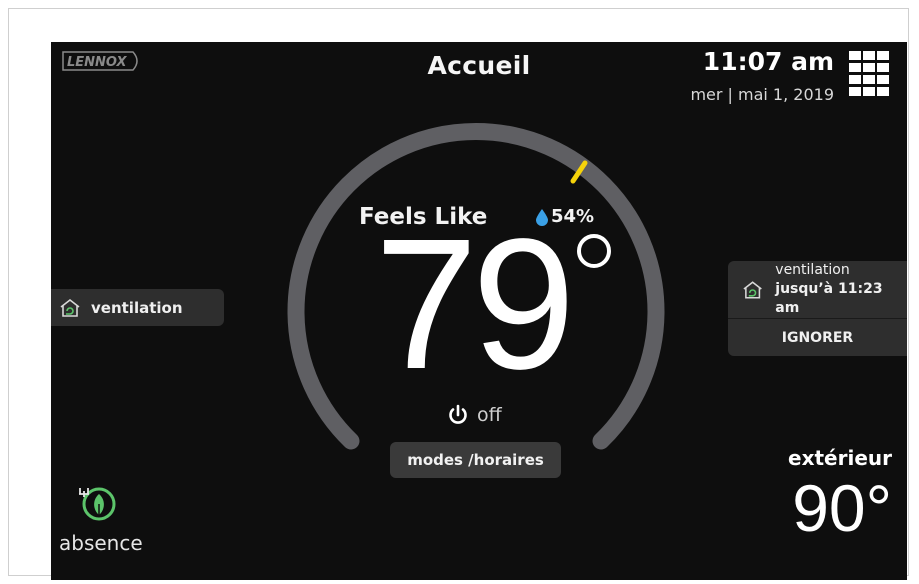 The height and width of the screenshot is (584, 919). What do you see at coordinates (458, 414) in the screenshot?
I see `power-icon` at bounding box center [458, 414].